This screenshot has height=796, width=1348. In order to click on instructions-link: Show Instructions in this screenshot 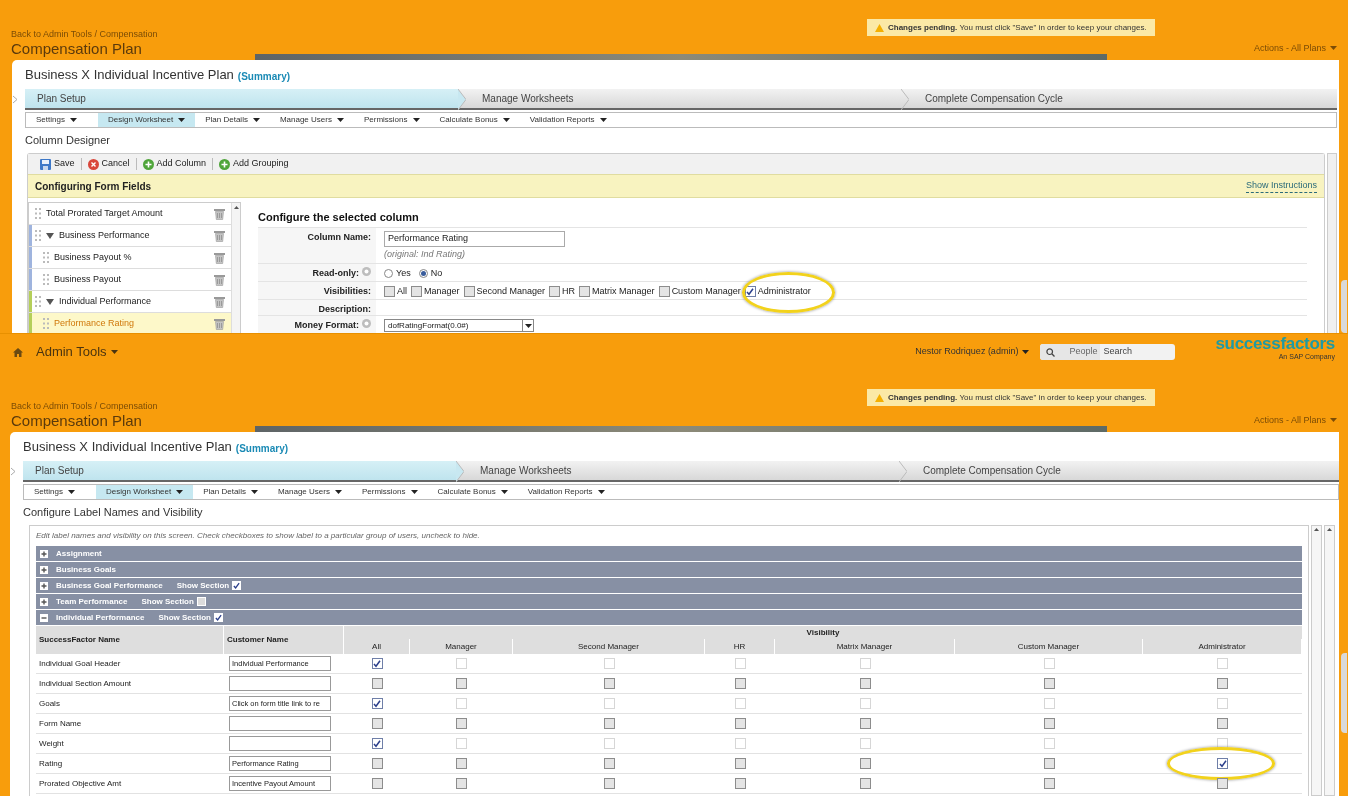, I will do `click(1281, 186)`.